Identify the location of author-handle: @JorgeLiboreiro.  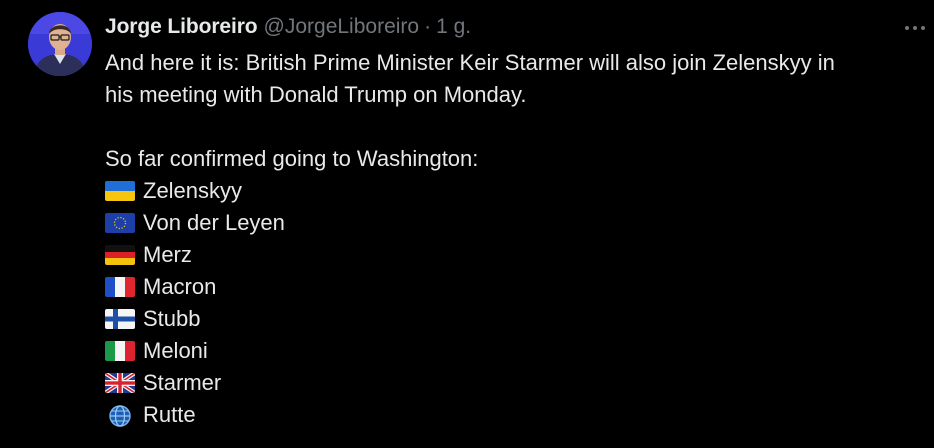
(342, 27).